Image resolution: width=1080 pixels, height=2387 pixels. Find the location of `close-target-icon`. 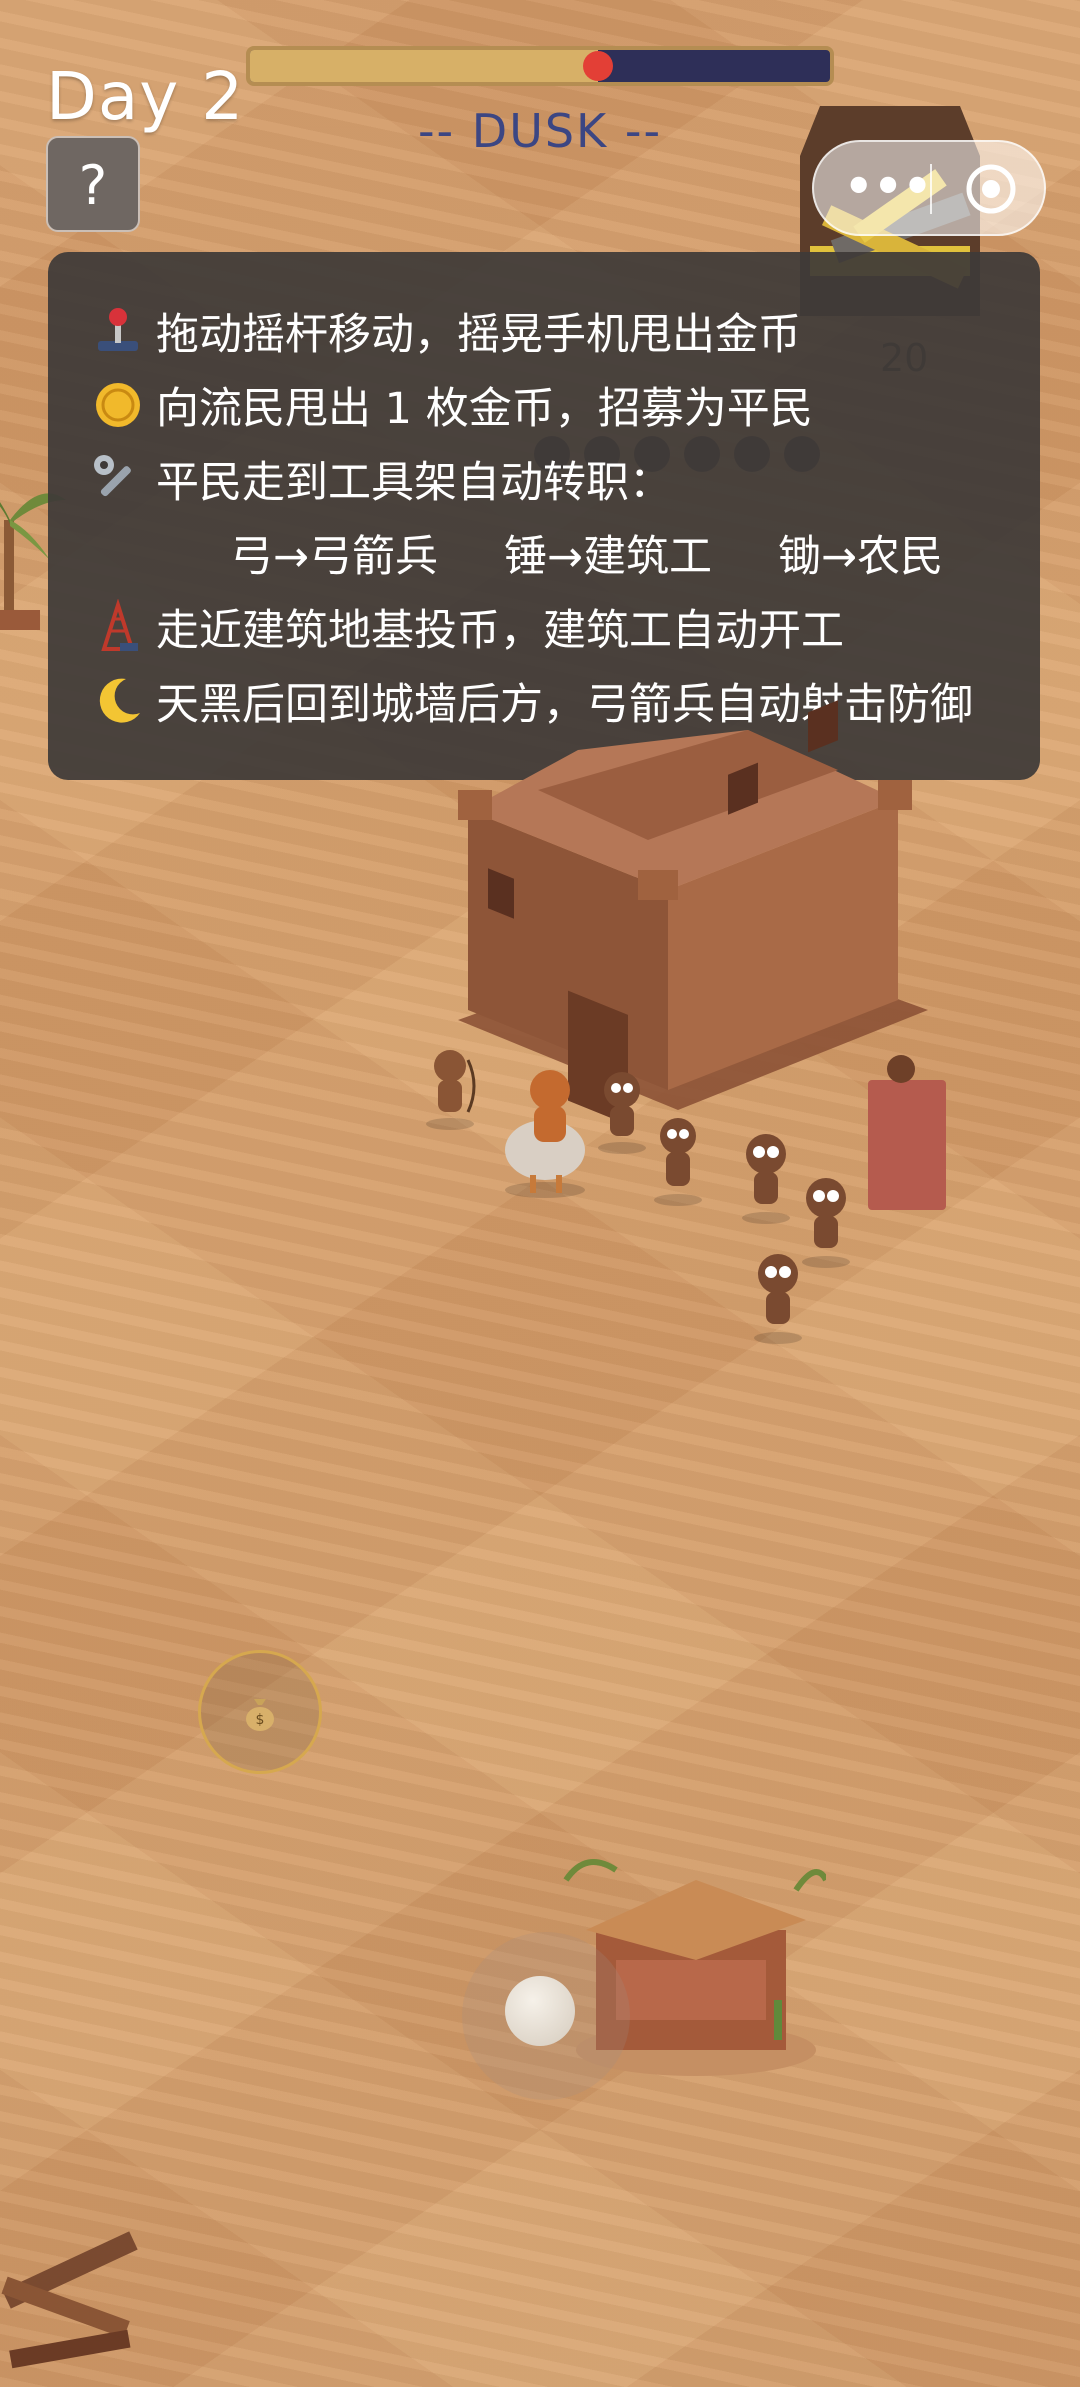

close-target-icon is located at coordinates (991, 189).